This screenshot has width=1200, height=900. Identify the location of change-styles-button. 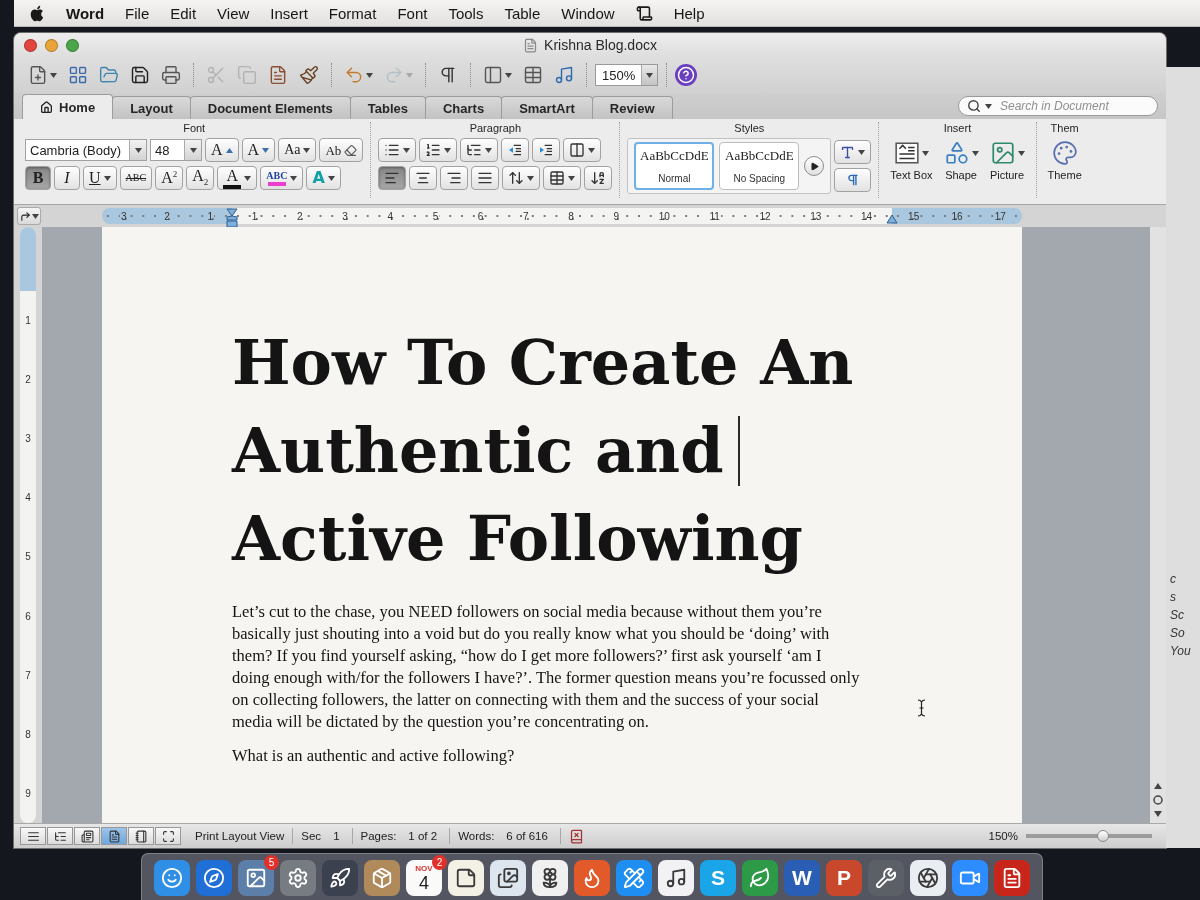
(853, 152).